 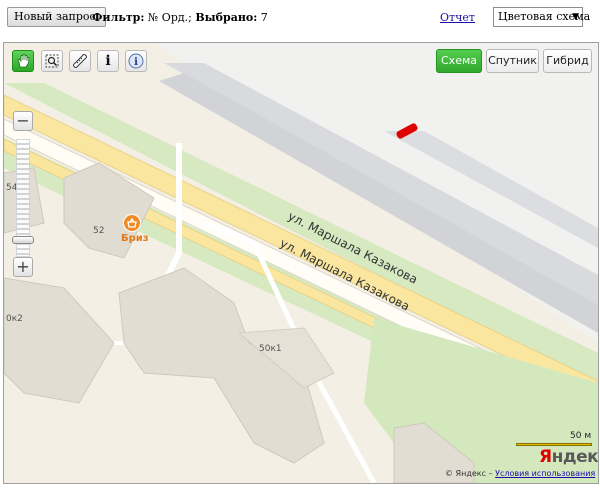 I want to click on map-type-scheme-button: Схема, so click(x=459, y=61).